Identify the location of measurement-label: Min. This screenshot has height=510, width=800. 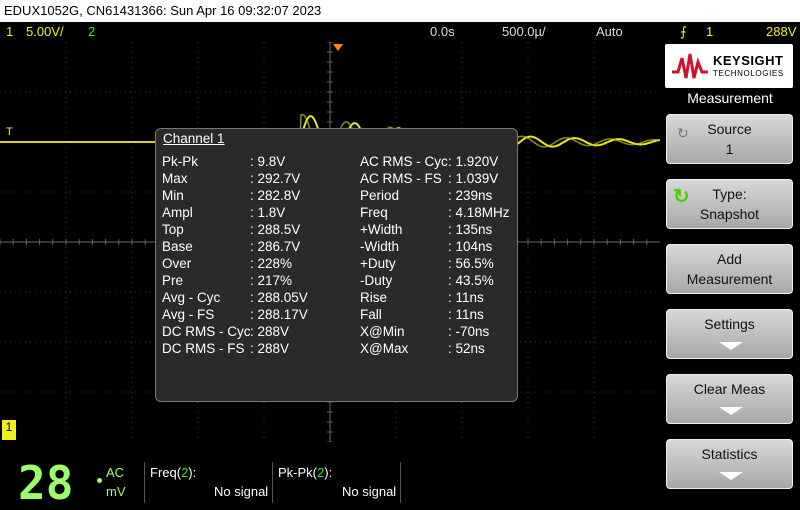
(173, 195).